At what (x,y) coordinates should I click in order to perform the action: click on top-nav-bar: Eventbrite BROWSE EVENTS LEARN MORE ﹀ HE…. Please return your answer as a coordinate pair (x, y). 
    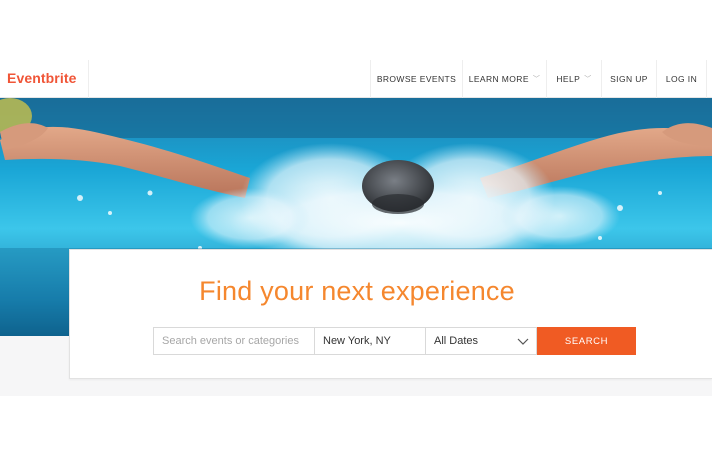
    Looking at the image, I should click on (356, 79).